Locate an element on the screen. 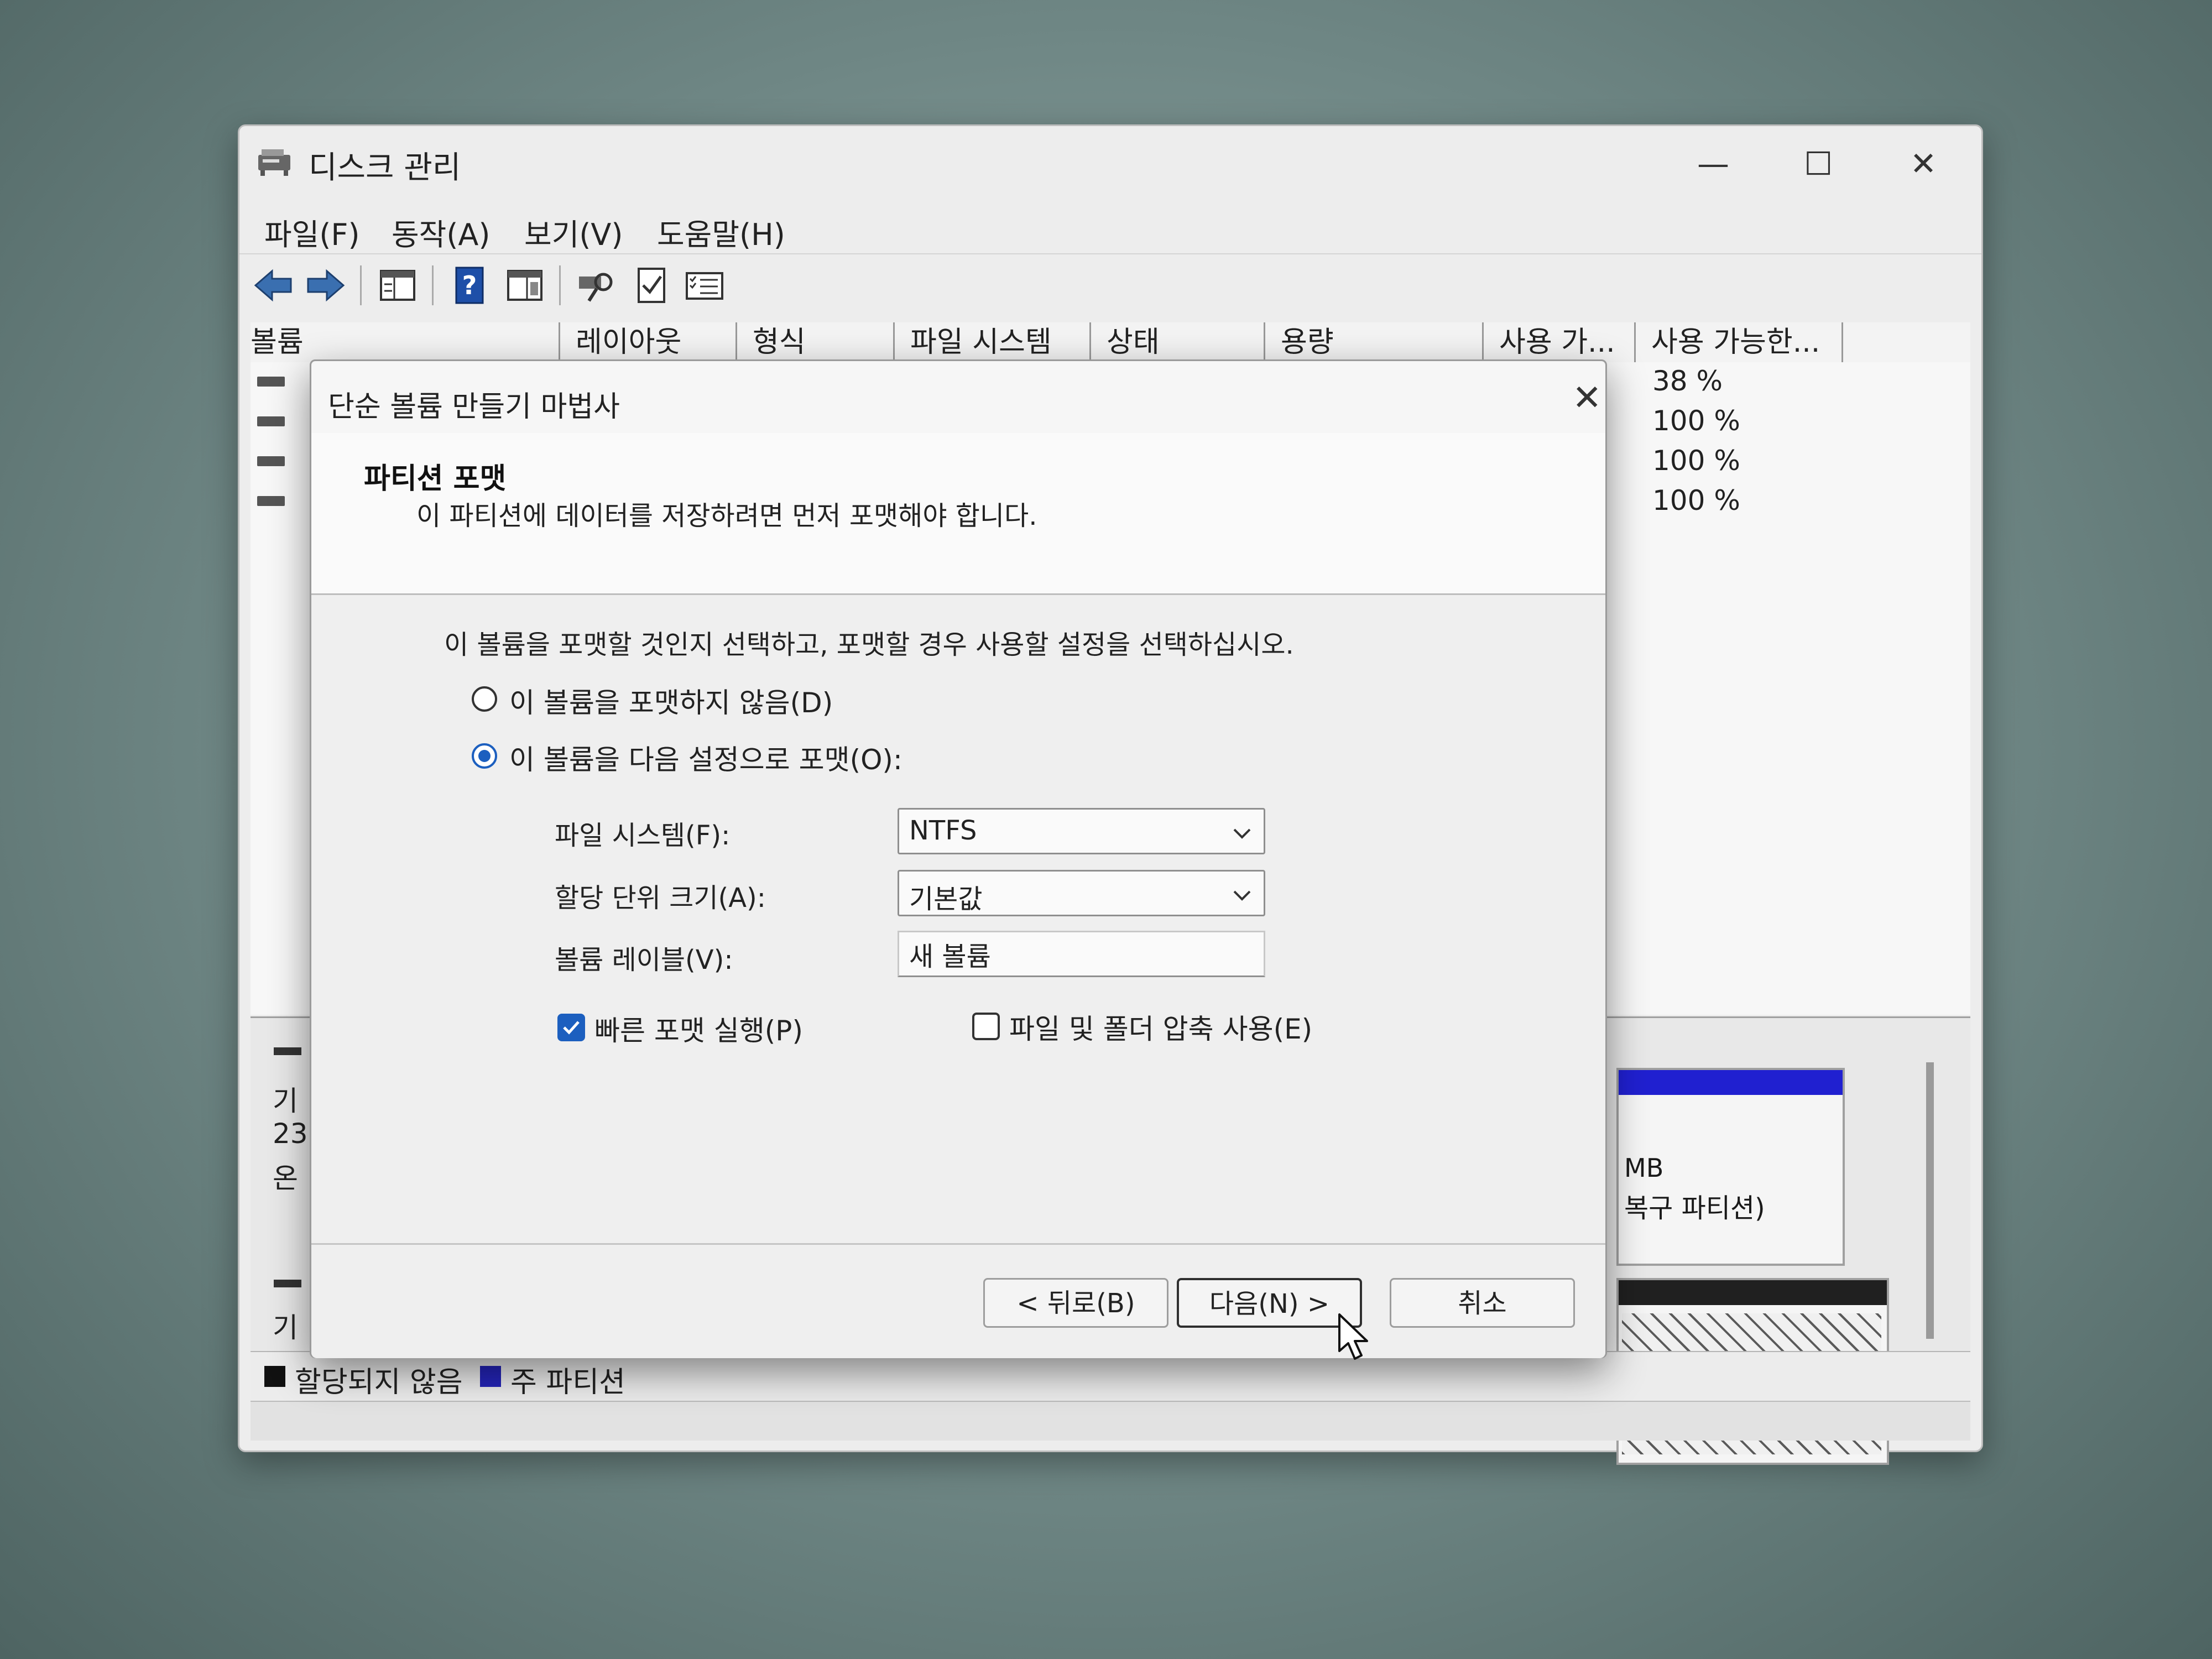  back-button: < 뒤로(B) is located at coordinates (1076, 1303).